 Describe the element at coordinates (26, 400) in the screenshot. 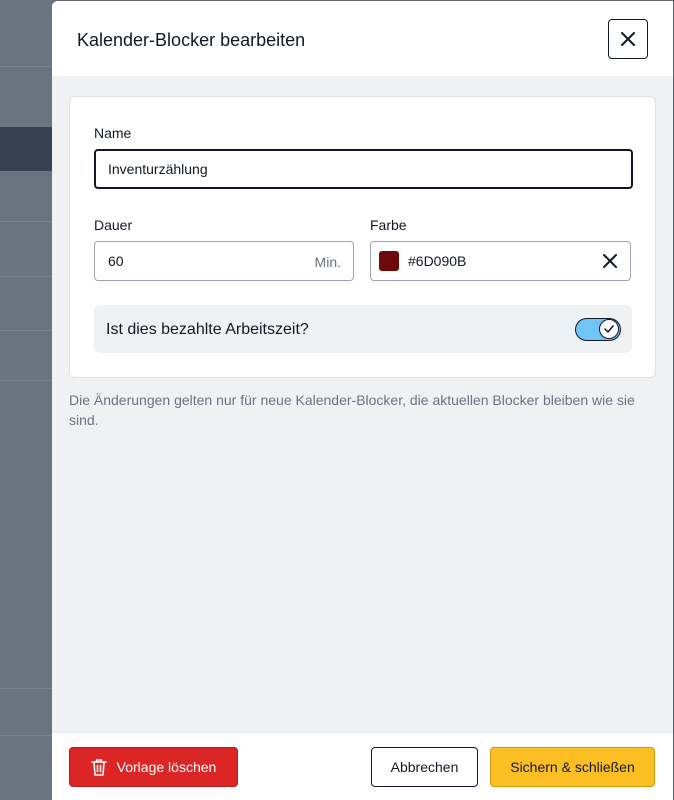

I see `background-app` at that location.